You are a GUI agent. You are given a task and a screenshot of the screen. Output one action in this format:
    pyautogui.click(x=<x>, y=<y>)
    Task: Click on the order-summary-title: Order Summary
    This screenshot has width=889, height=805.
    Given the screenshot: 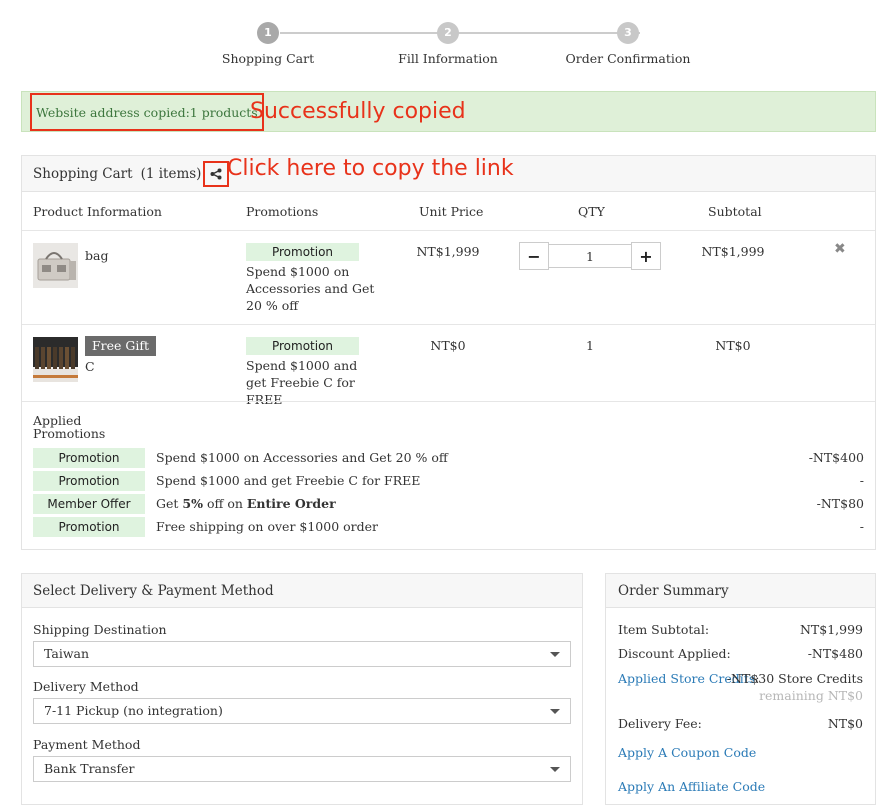 What is the action you would take?
    pyautogui.click(x=740, y=591)
    